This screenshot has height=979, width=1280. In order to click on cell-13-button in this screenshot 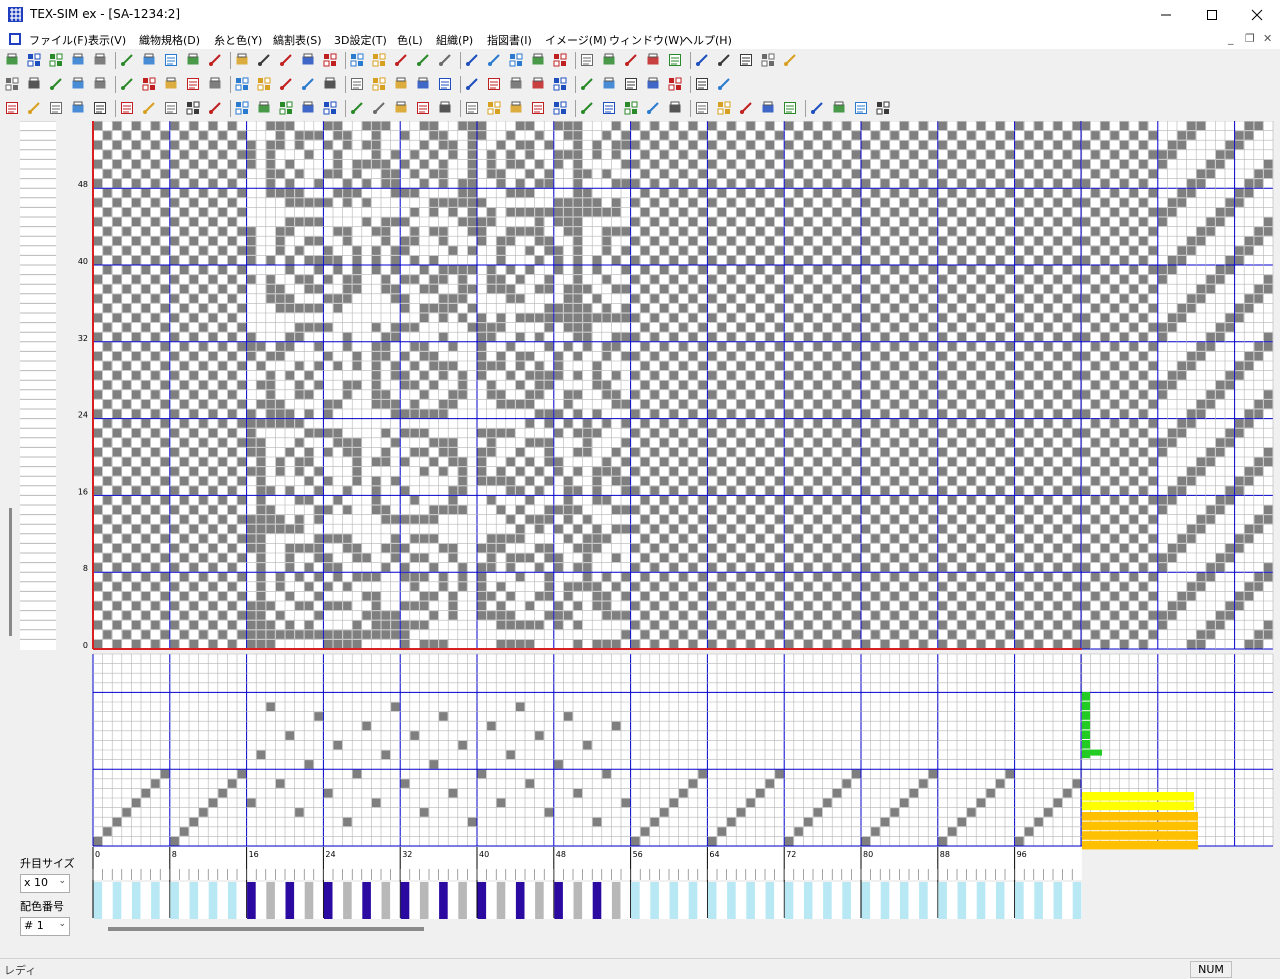, I will do `click(883, 108)`.